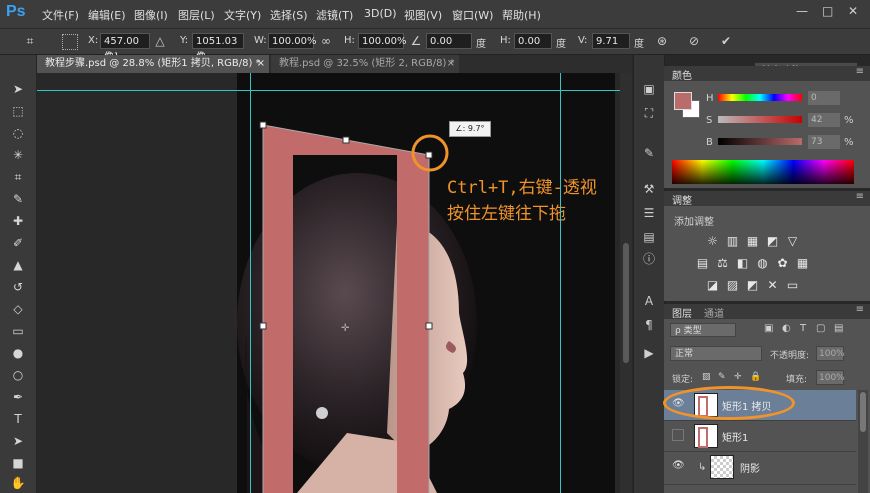 The height and width of the screenshot is (493, 870). Describe the element at coordinates (365, 64) in the screenshot. I see `tab-document-2: 教程.psd @ 32.5% (矩形 2, RGB/8) * ×` at that location.